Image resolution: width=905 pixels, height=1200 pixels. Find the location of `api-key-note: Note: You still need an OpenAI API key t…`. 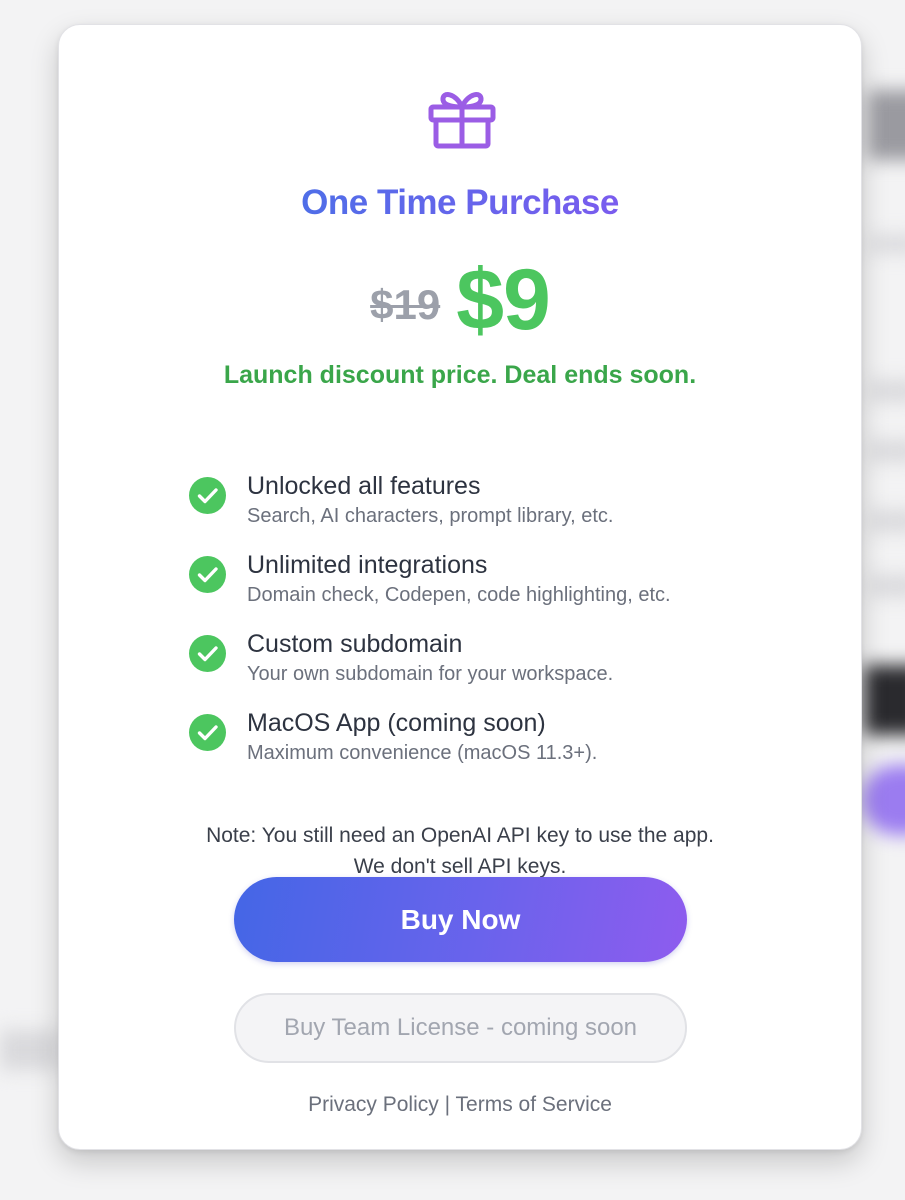

api-key-note: Note: You still need an OpenAI API key t… is located at coordinates (460, 851).